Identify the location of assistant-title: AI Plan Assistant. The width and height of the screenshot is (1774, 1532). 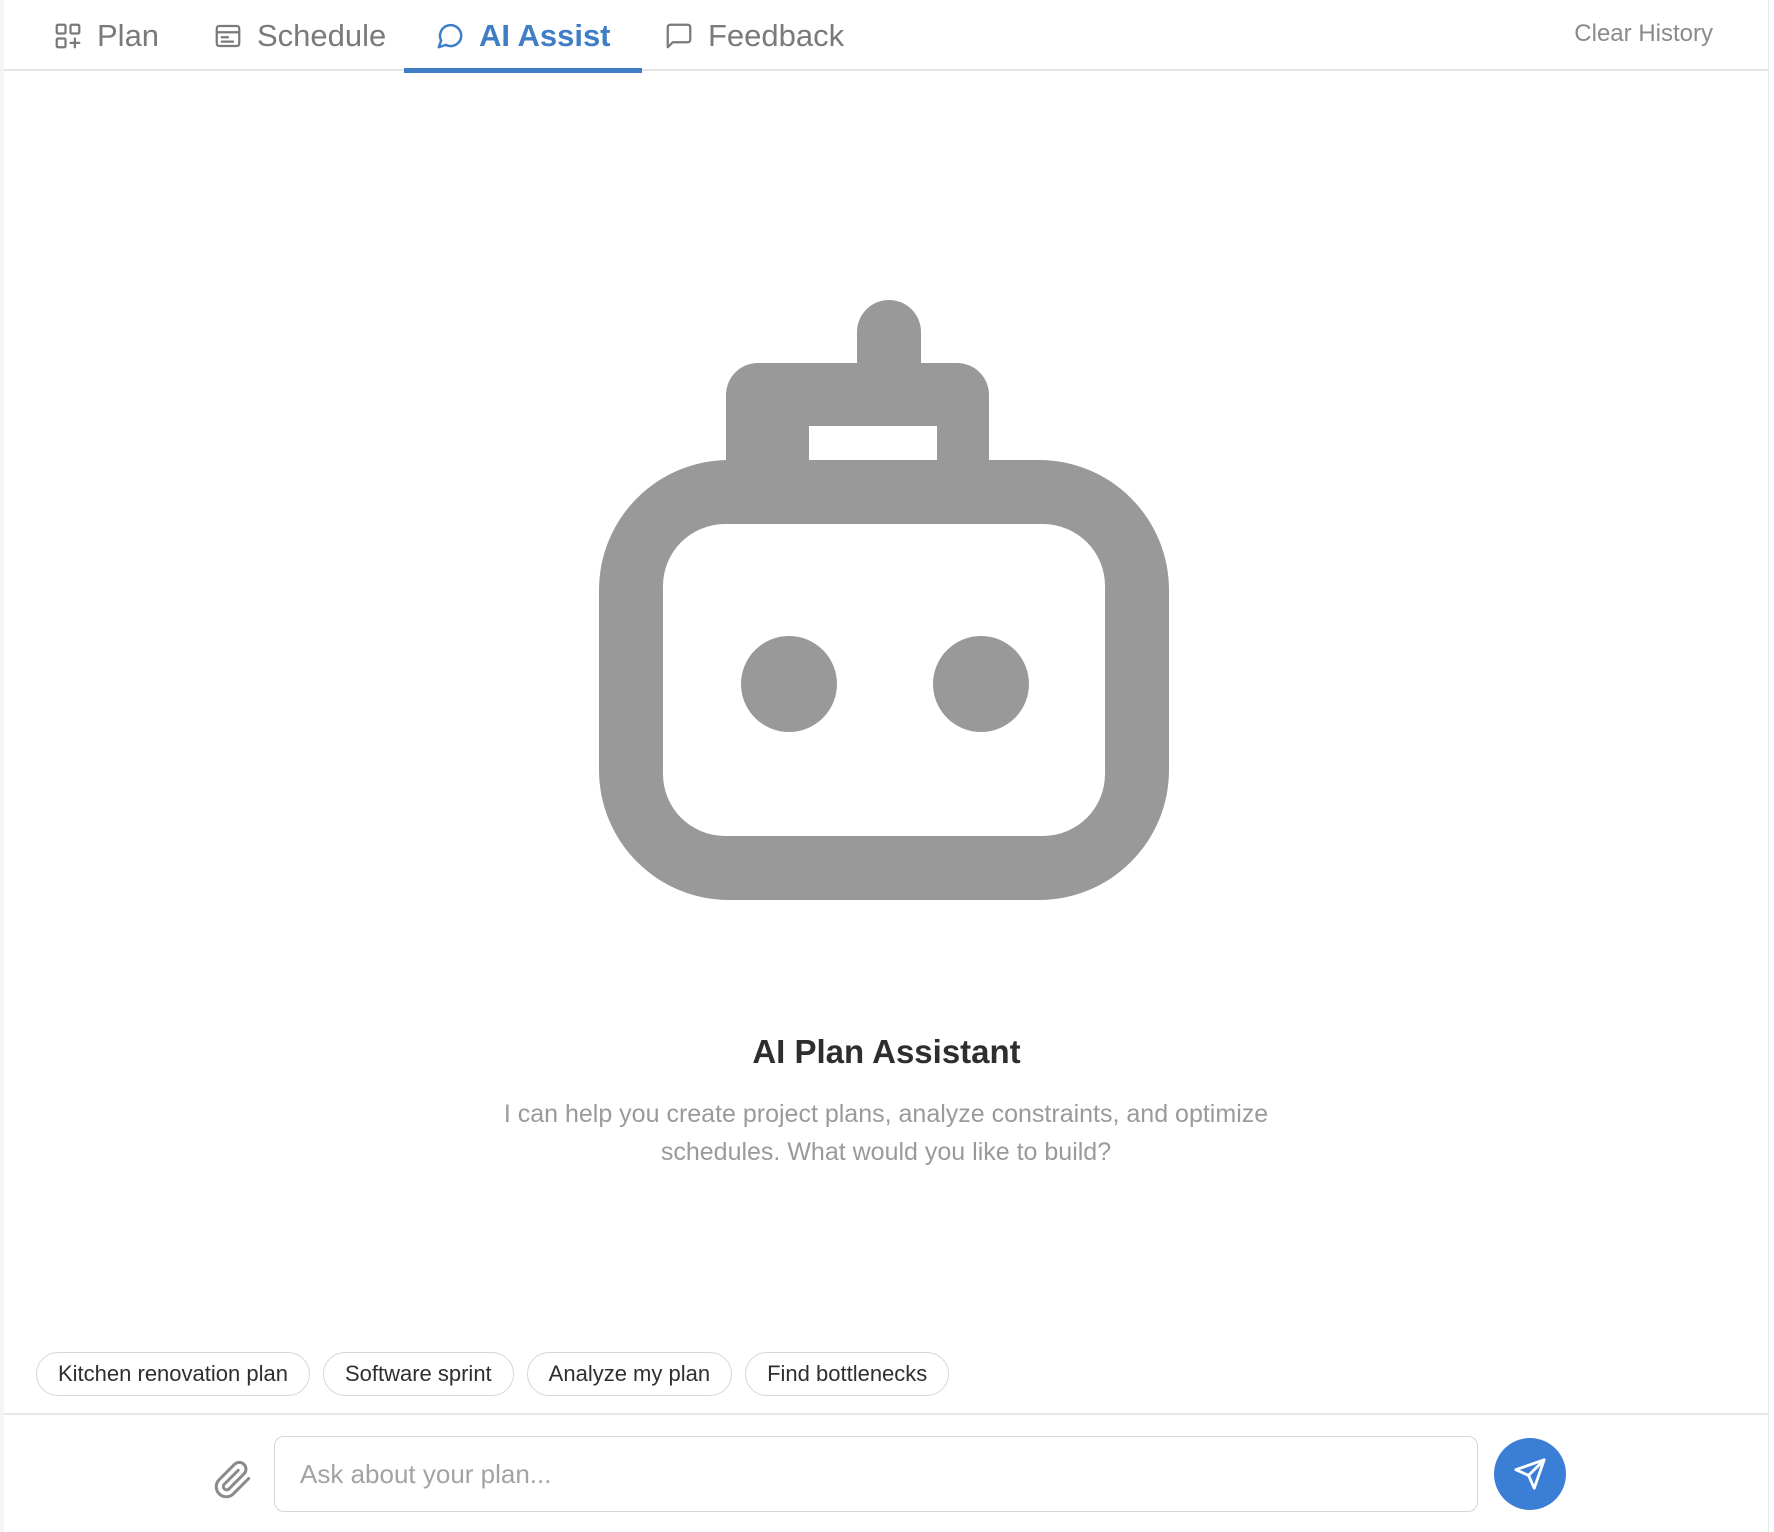
(886, 1051).